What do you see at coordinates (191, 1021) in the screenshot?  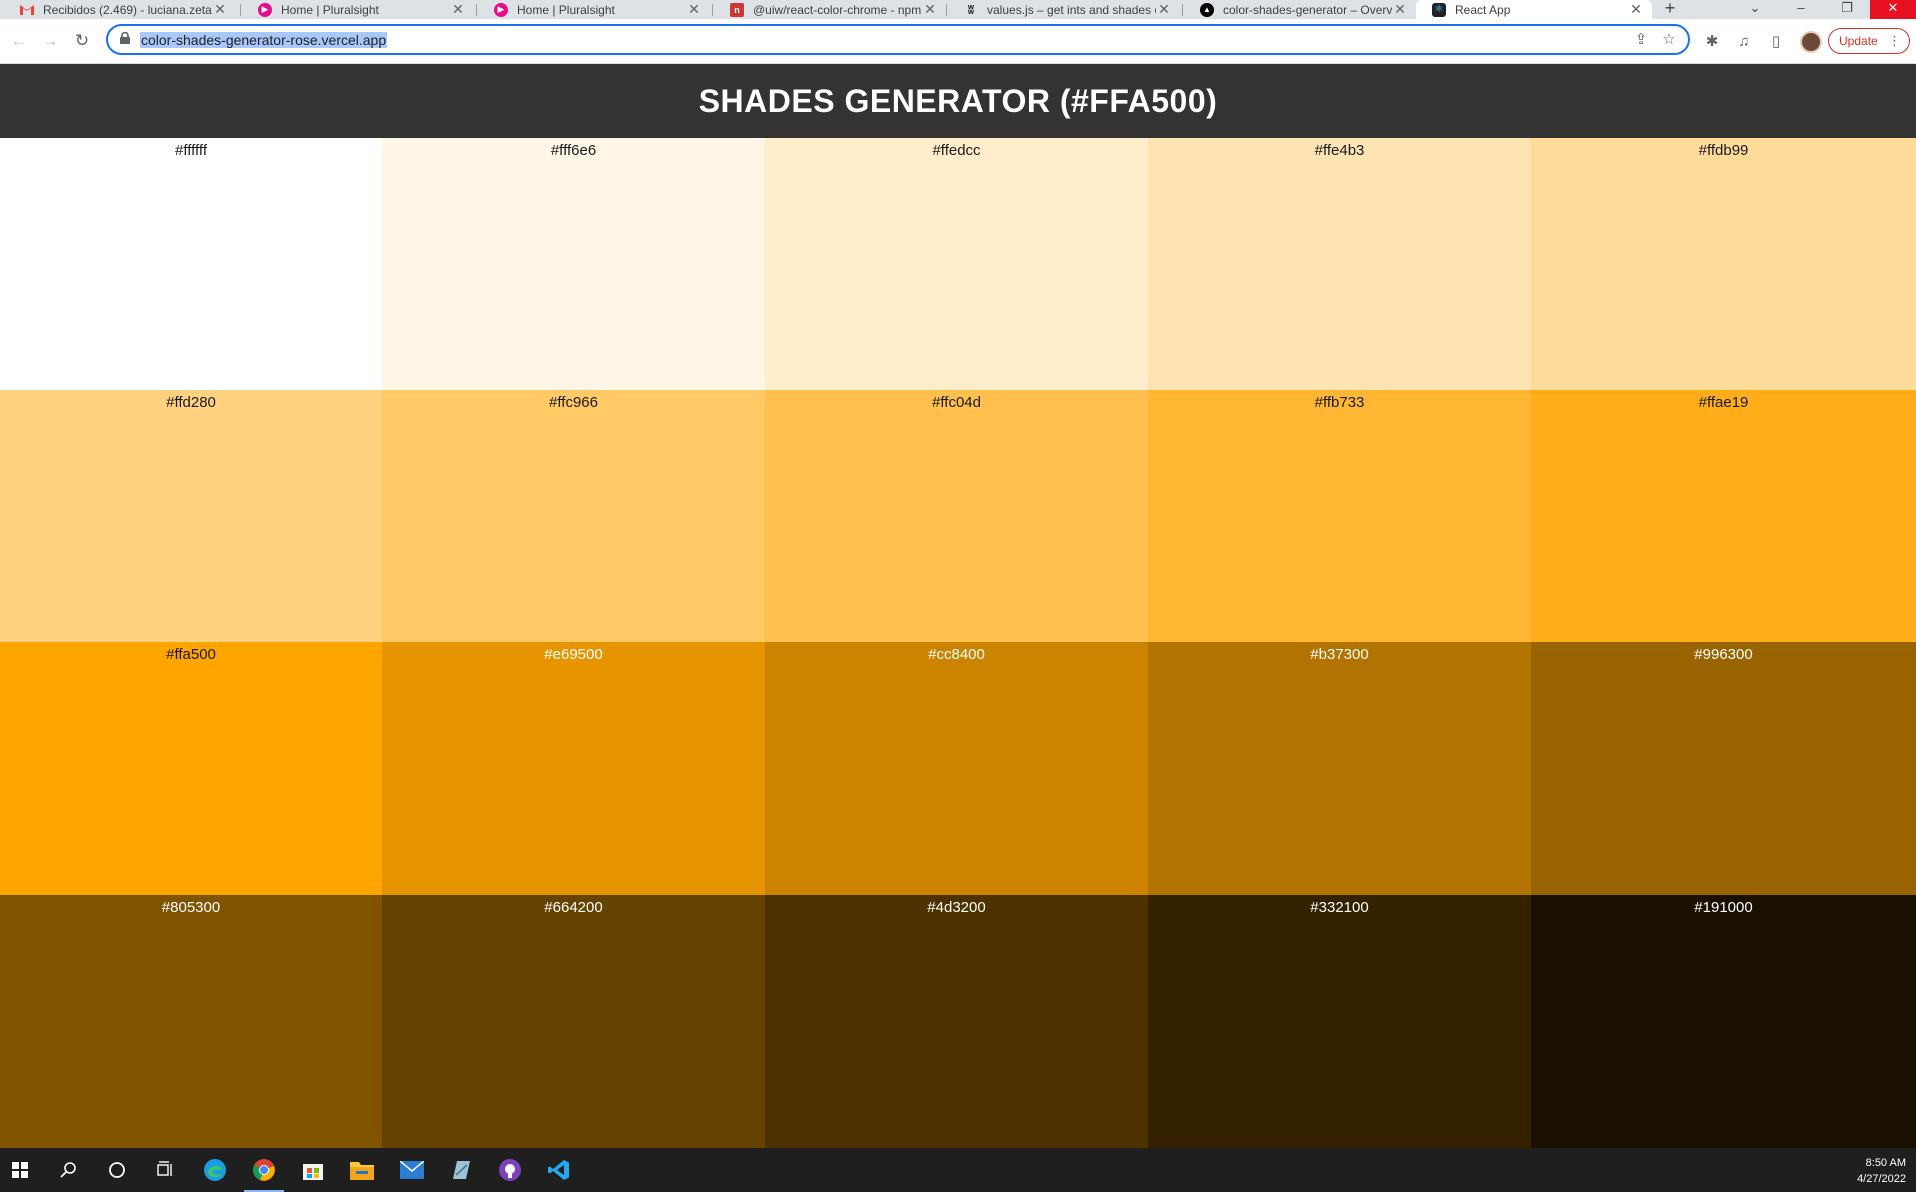 I see `shade-swatch: #805300` at bounding box center [191, 1021].